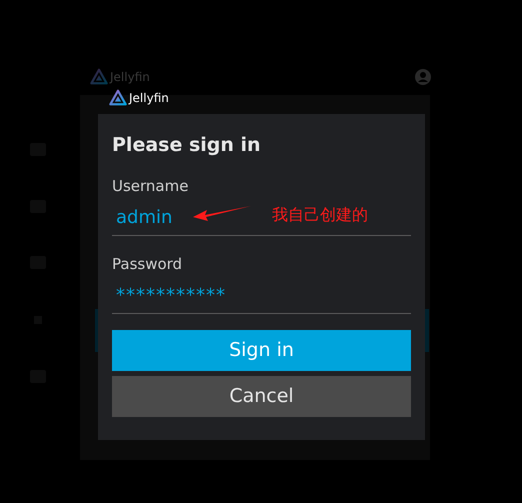 Image resolution: width=522 pixels, height=503 pixels. I want to click on dialog-title: Please sign in, so click(187, 145).